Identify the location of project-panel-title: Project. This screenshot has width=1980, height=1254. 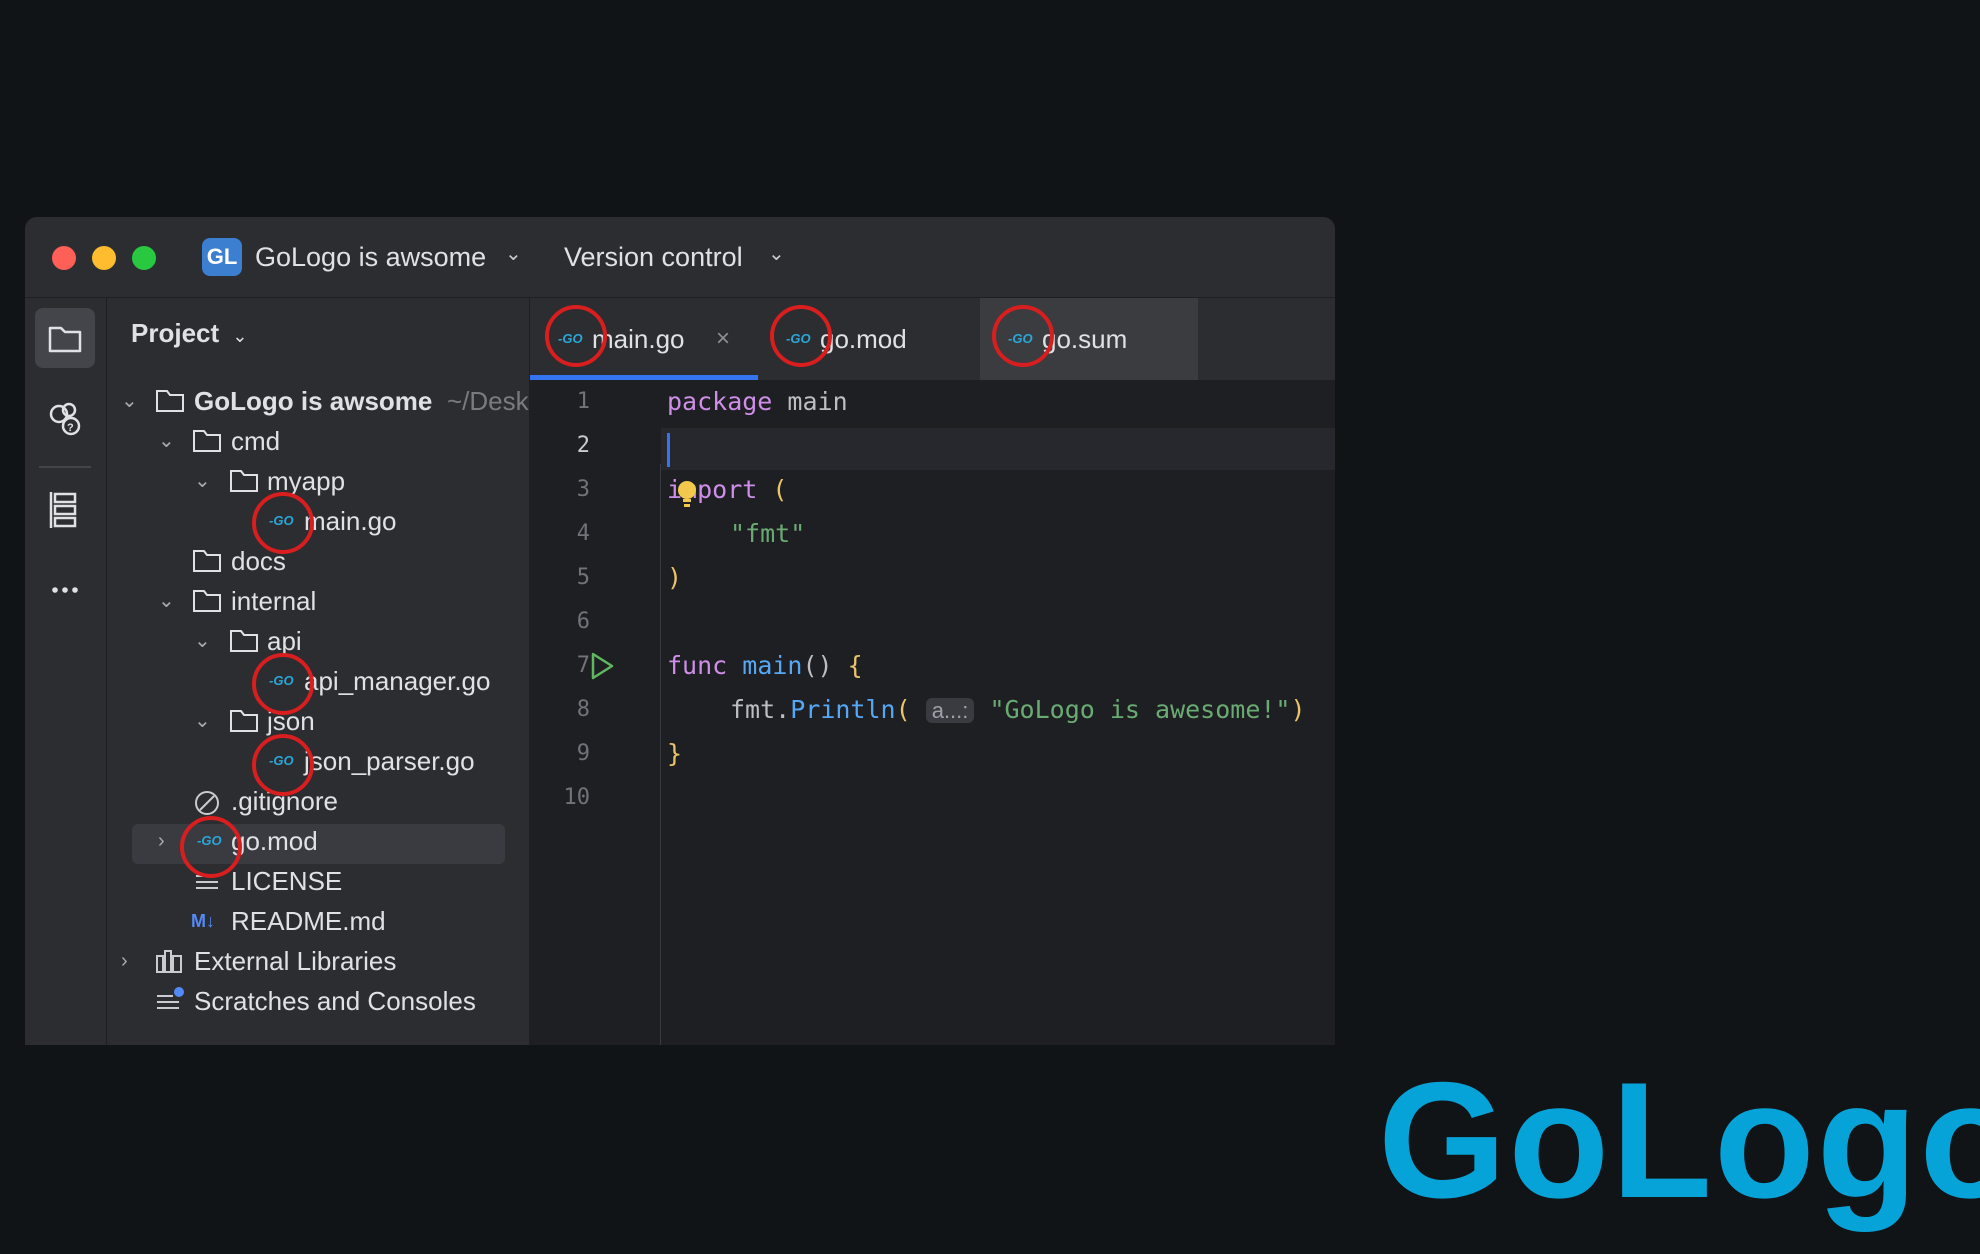
(175, 333).